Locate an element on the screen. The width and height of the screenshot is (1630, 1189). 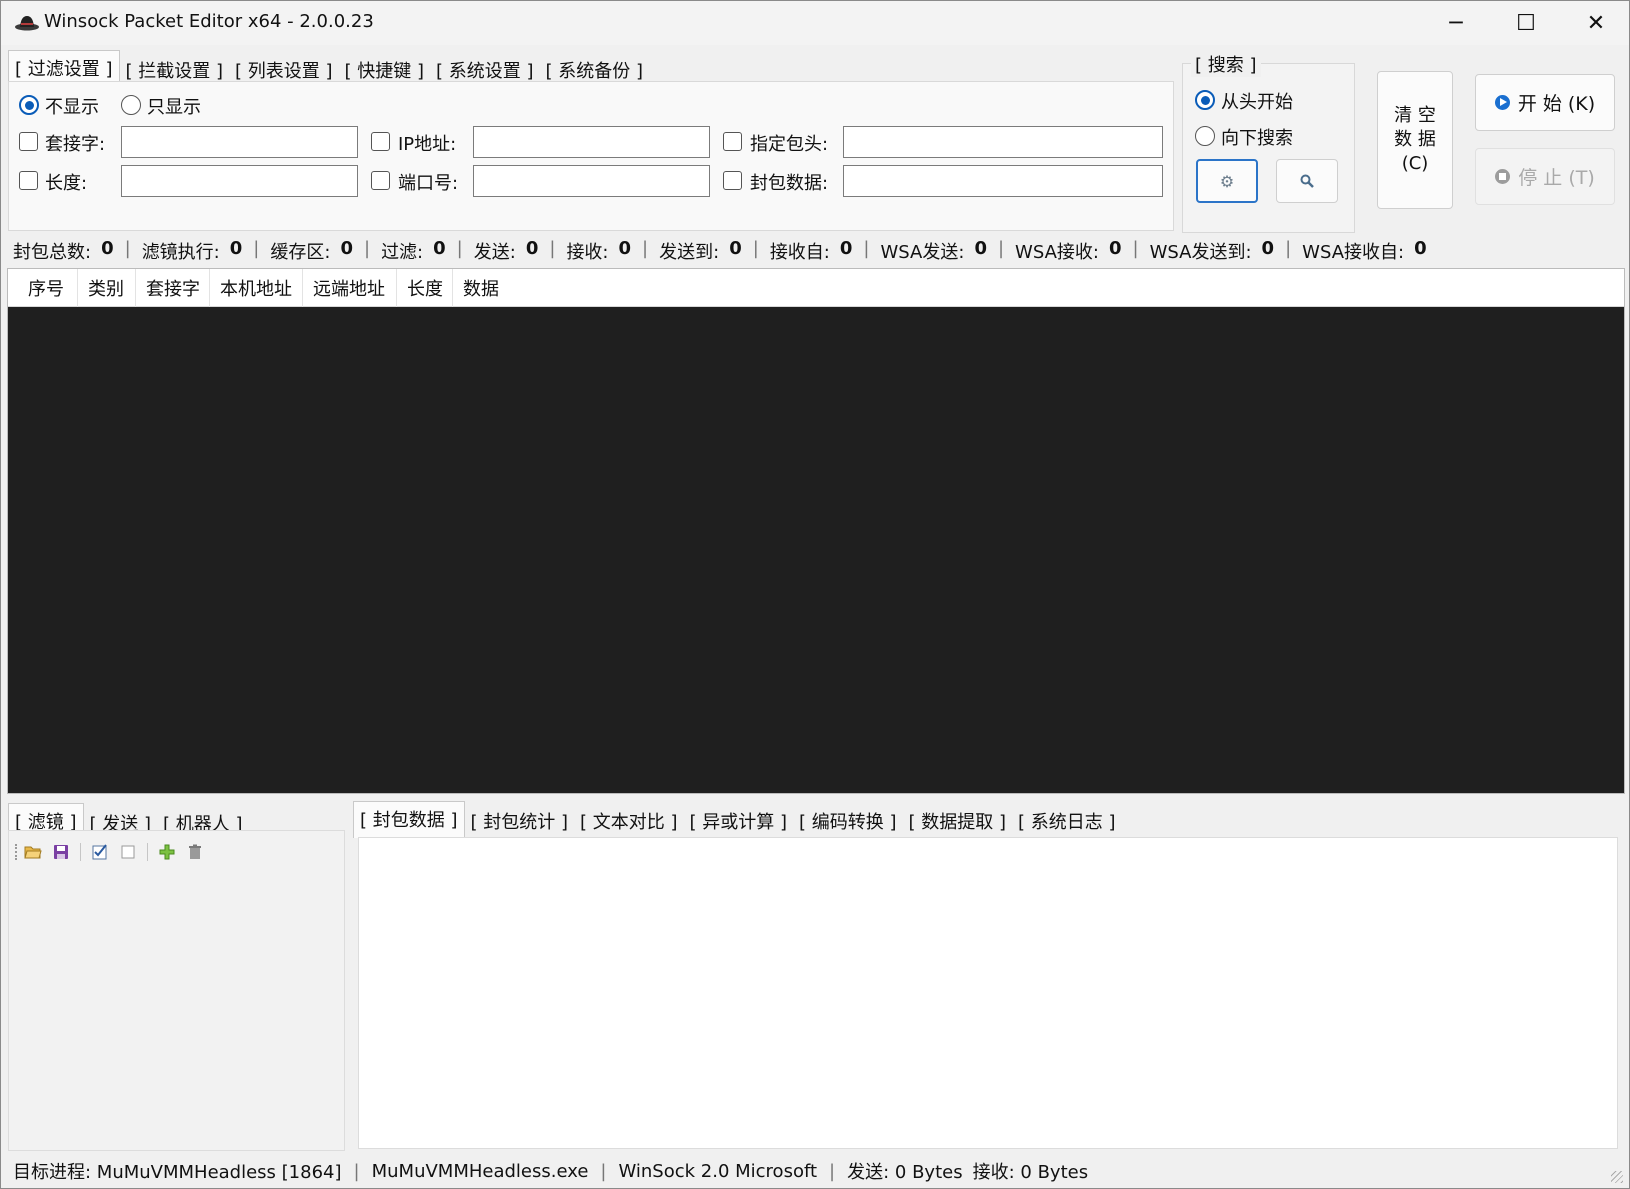
mode-hide-radio is located at coordinates (29, 105).